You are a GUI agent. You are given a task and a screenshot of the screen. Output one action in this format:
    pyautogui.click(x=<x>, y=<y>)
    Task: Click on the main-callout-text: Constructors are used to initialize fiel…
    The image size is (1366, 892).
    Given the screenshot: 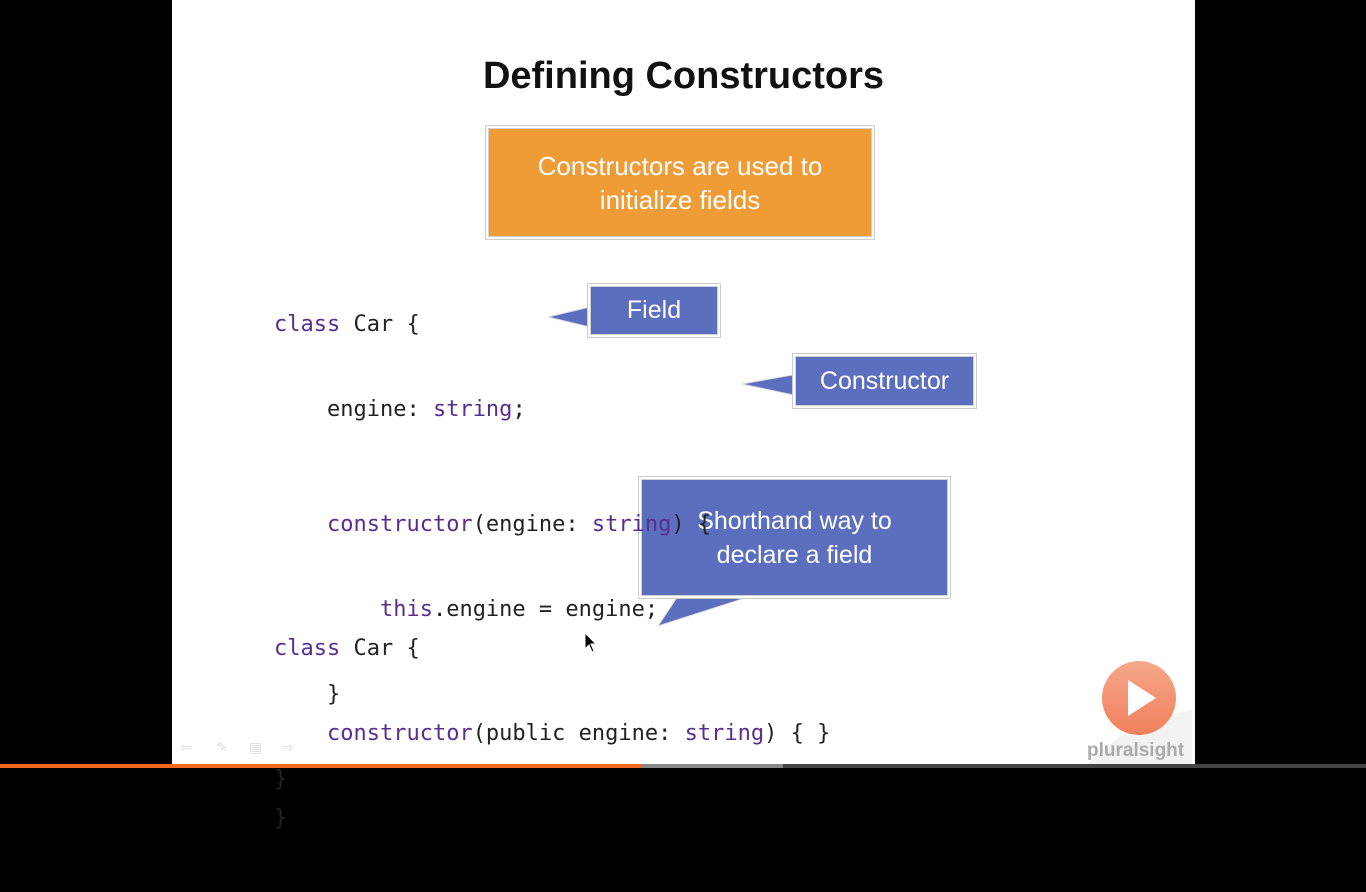 What is the action you would take?
    pyautogui.click(x=680, y=182)
    